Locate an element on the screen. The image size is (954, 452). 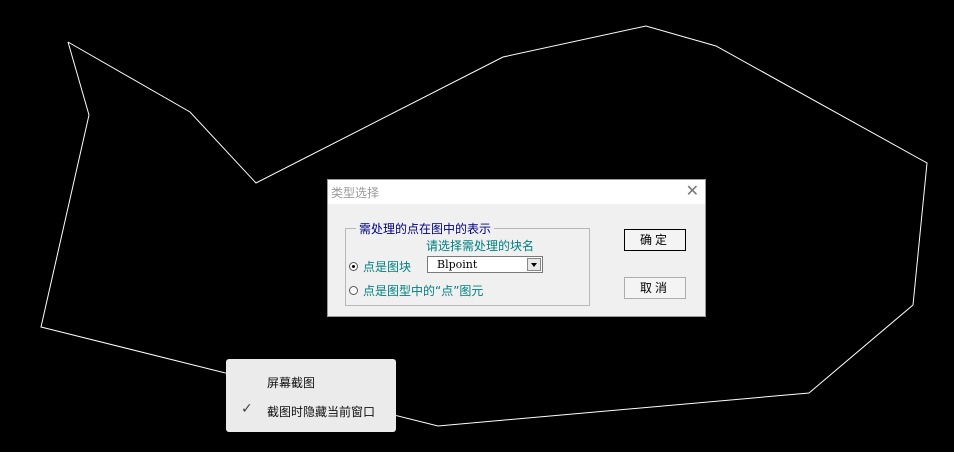
radio-checked-icon is located at coordinates (353, 266).